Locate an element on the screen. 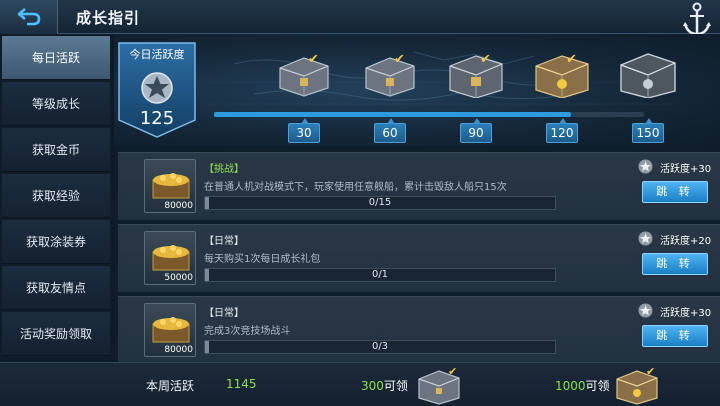  task-tag: 【挑战】 is located at coordinates (224, 169).